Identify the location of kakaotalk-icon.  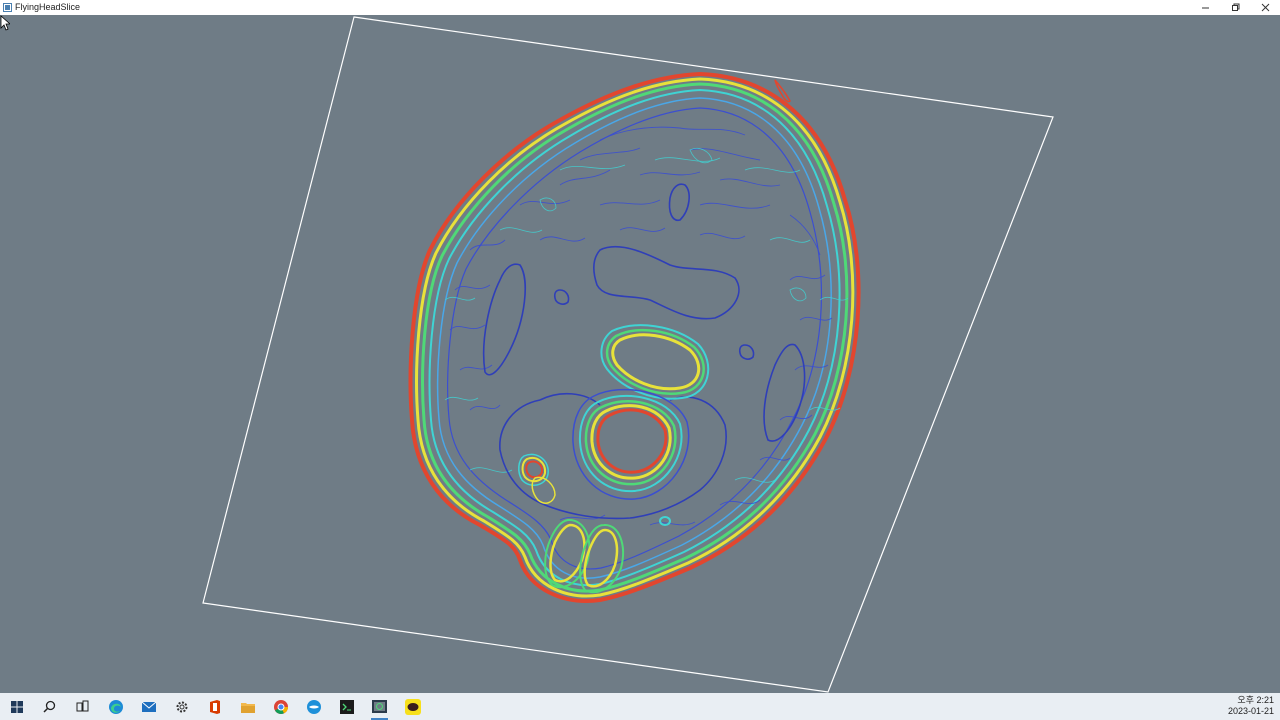
(412, 706).